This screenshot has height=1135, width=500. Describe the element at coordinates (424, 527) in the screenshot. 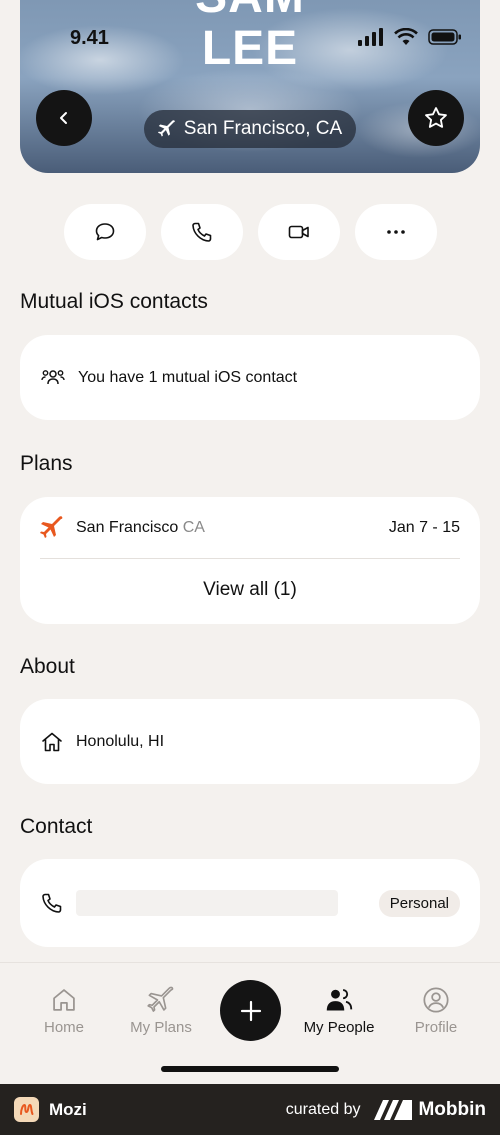

I see `plan-dates: Jan 7 - 15` at that location.